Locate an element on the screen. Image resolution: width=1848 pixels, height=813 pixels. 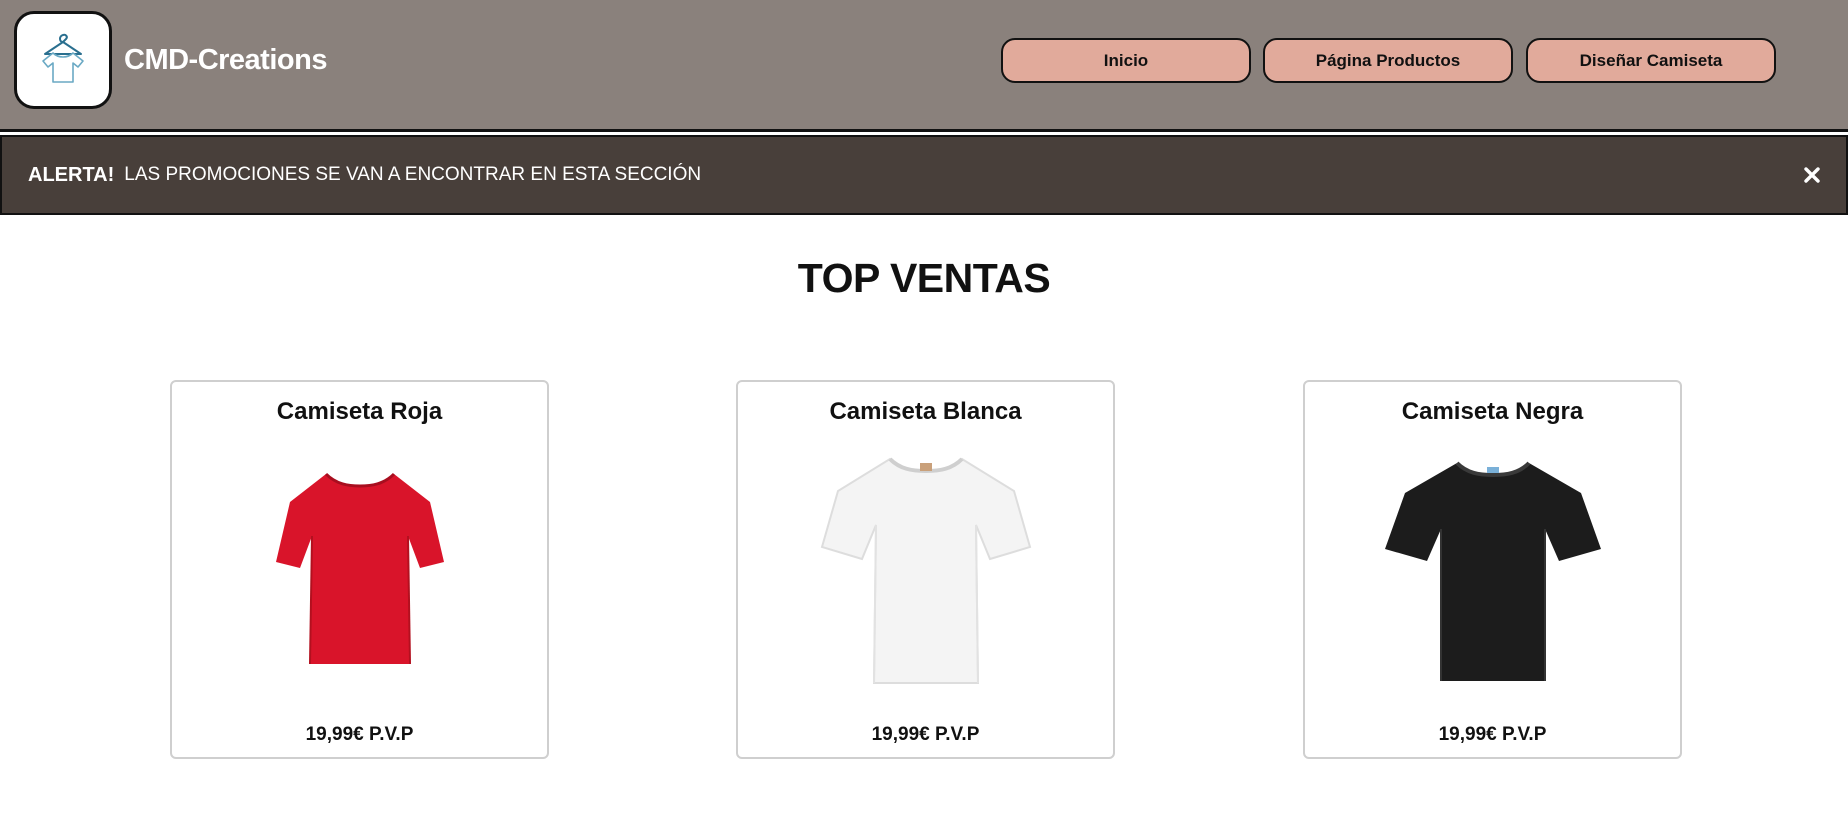
section-title: TOP VENTAS is located at coordinates (924, 278).